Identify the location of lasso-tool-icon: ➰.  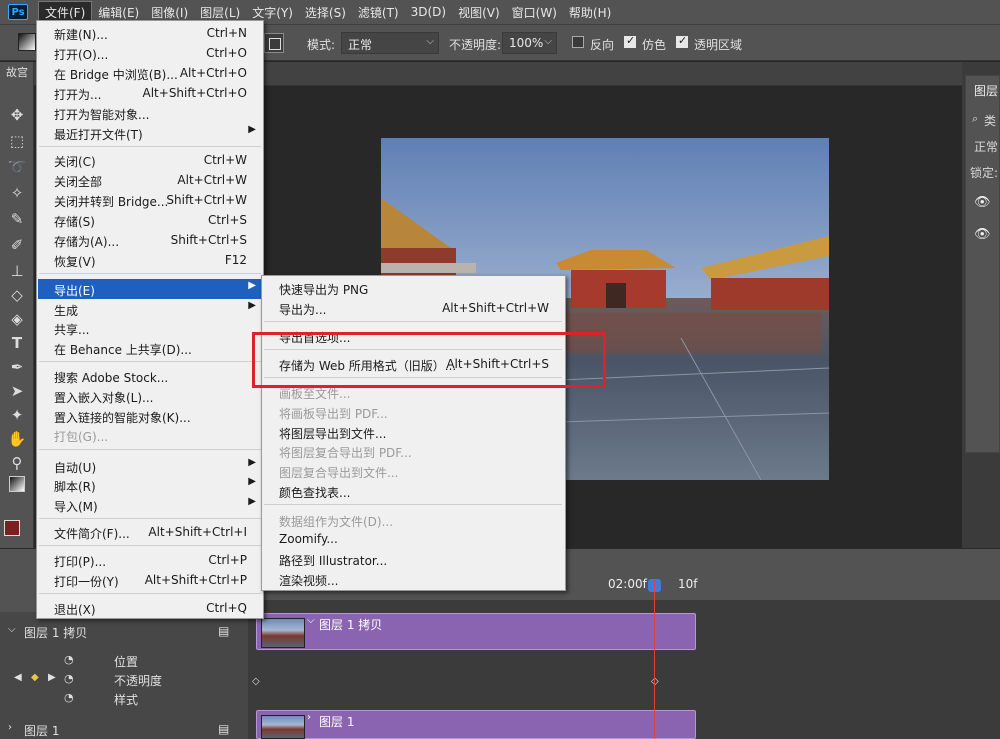
(17, 167).